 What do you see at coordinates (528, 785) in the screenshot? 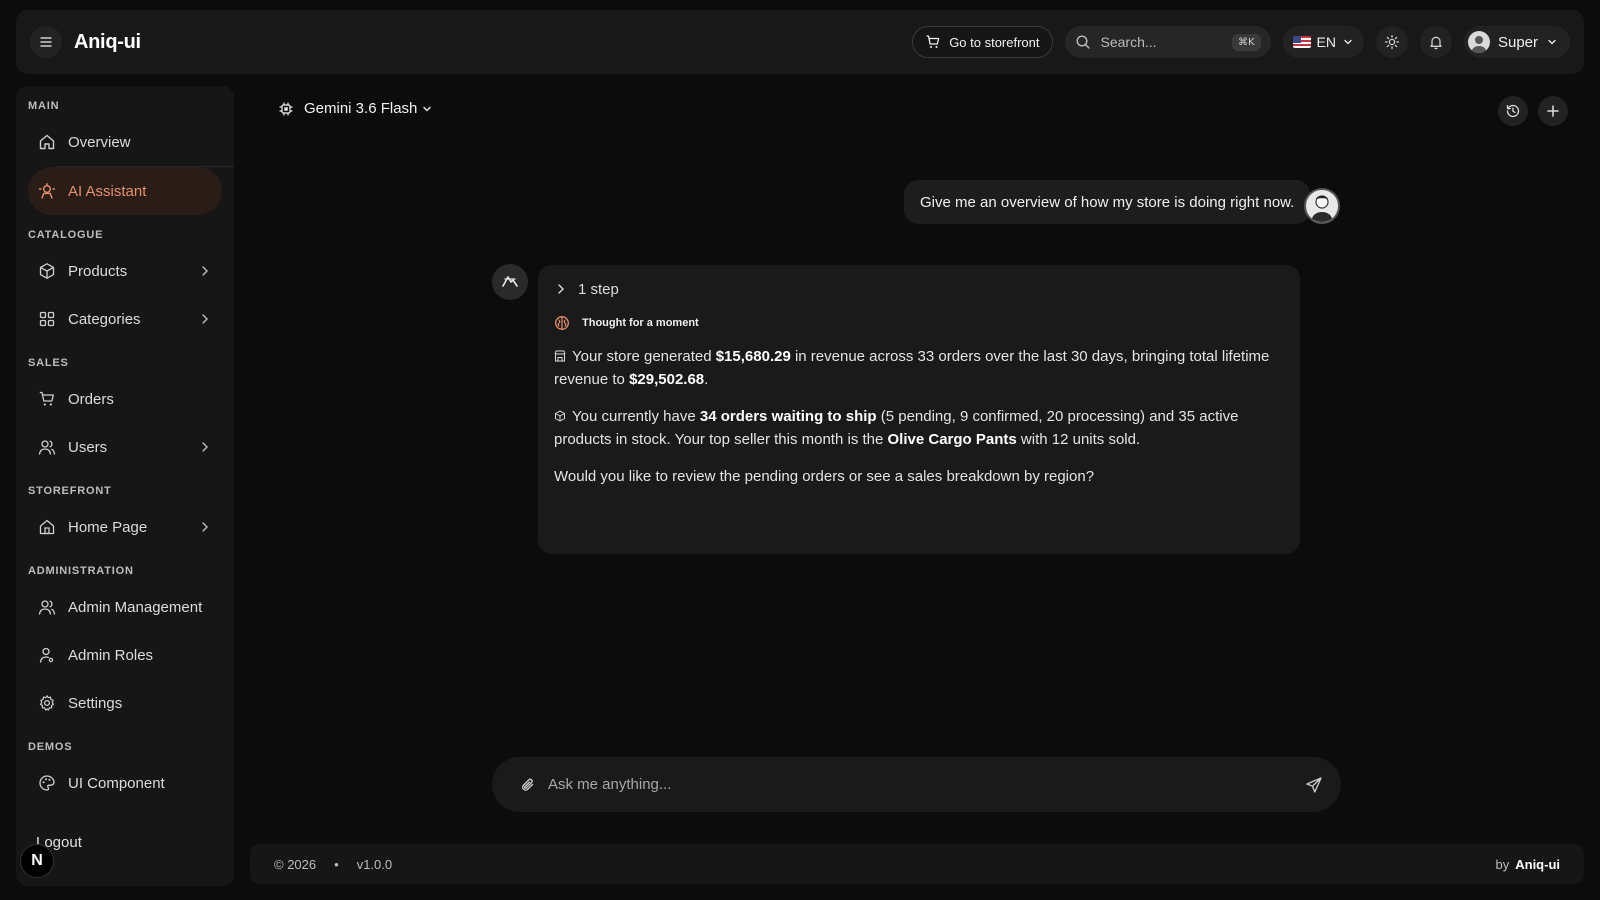
I see `paperclip-icon` at bounding box center [528, 785].